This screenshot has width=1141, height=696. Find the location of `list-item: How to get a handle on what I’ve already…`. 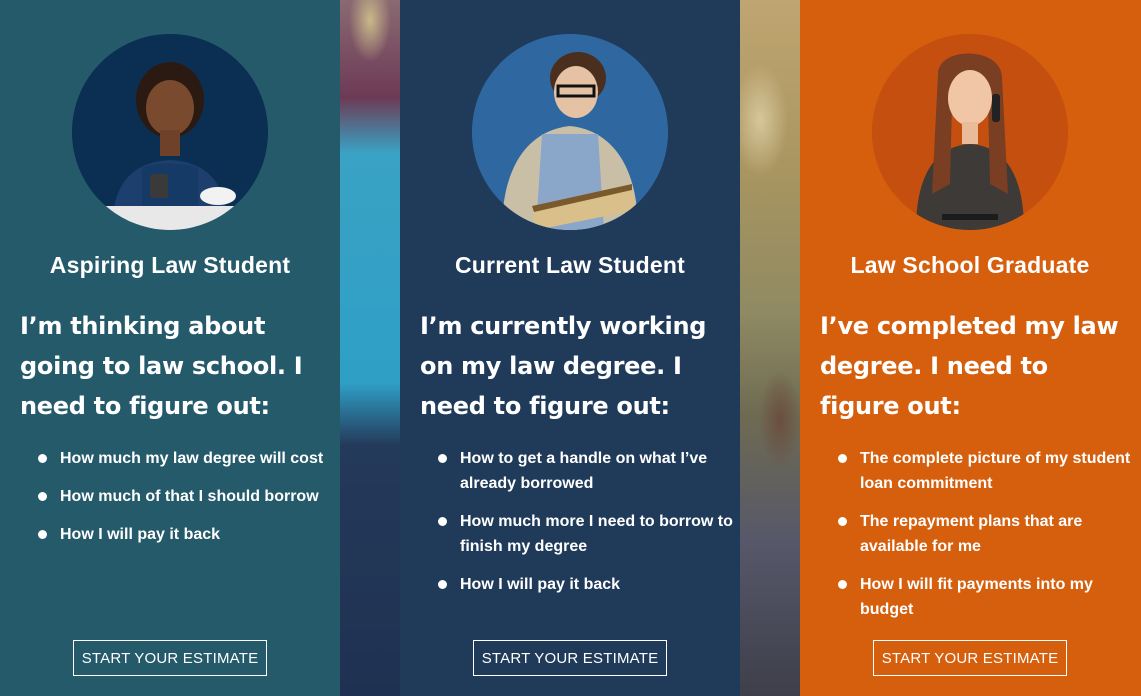

list-item: How to get a handle on what I’ve already… is located at coordinates (585, 471).